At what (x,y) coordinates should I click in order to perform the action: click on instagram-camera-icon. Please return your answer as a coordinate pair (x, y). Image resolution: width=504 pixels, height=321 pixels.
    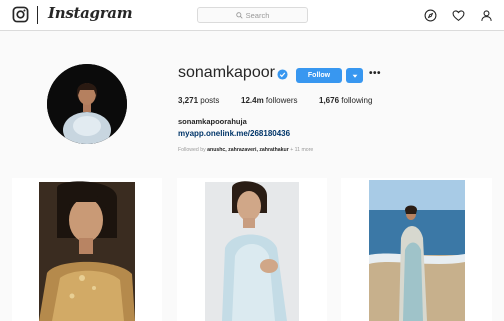
    Looking at the image, I should click on (20, 14).